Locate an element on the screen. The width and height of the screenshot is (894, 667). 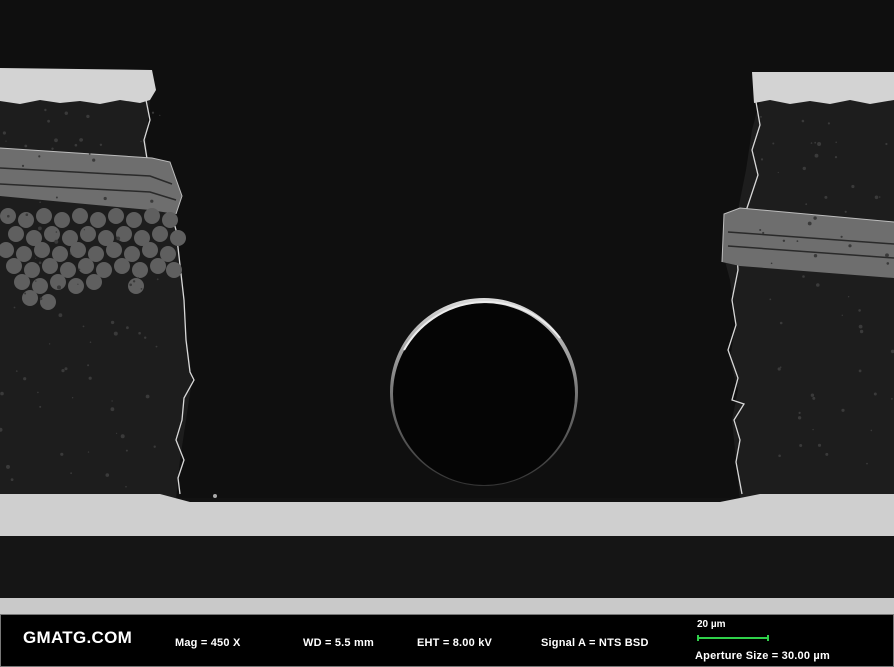
right-top-copper is located at coordinates (823, 88).